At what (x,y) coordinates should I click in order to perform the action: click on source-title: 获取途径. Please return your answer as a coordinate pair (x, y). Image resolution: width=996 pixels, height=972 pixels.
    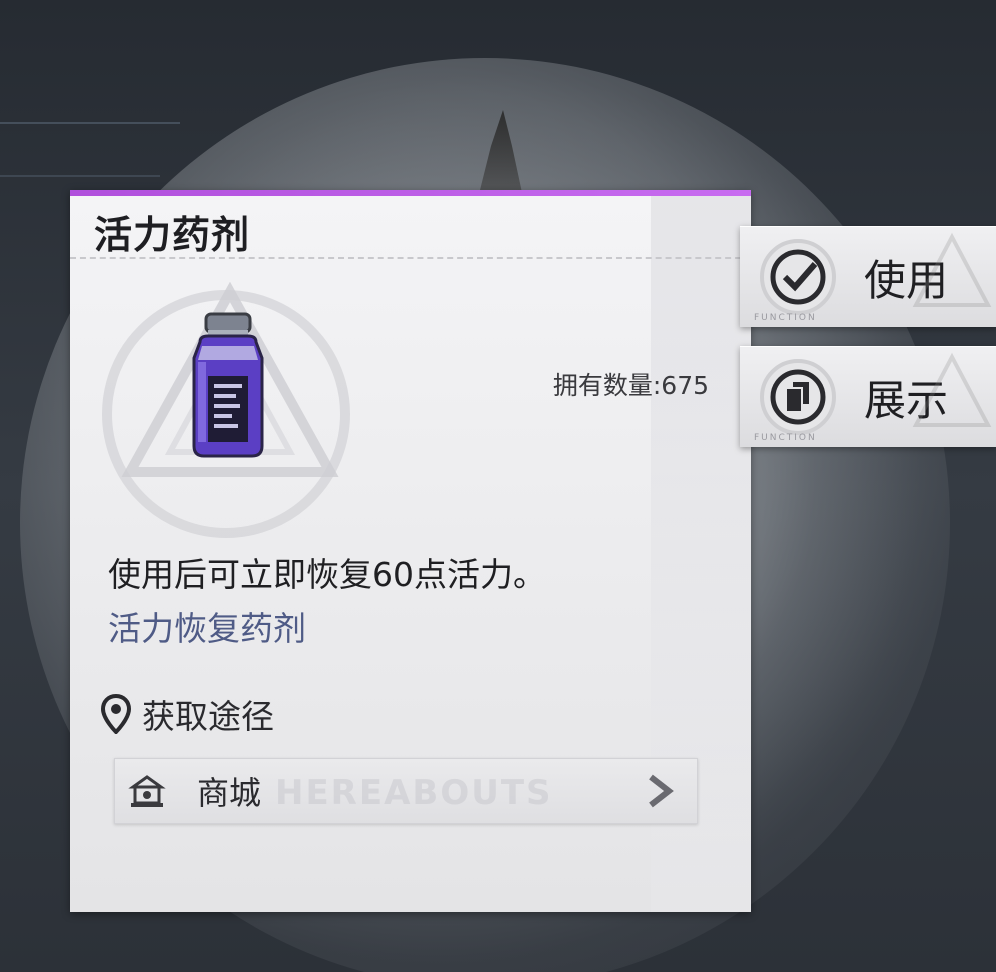
    Looking at the image, I should click on (208, 716).